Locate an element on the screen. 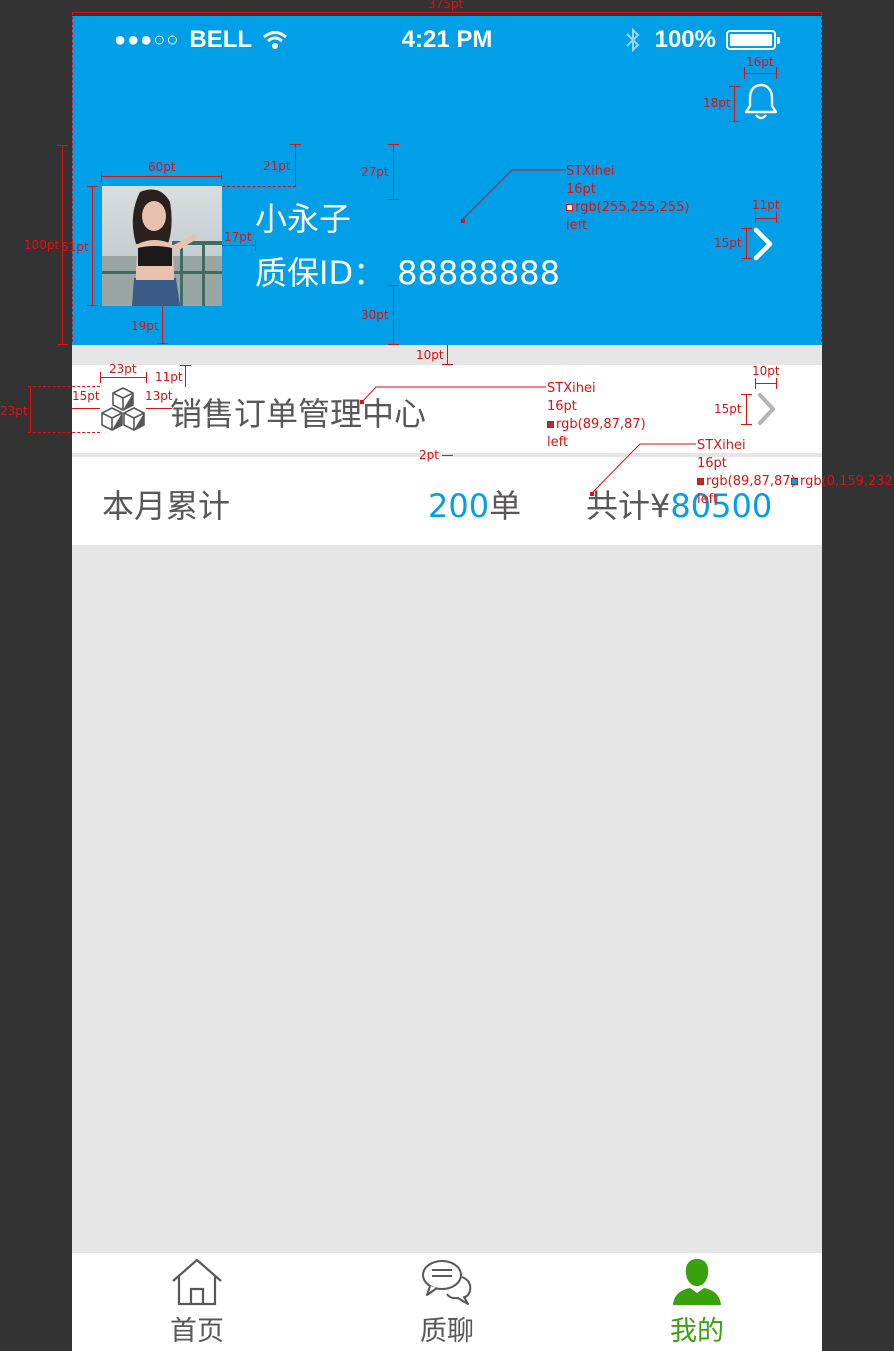 This screenshot has height=1351, width=894. anno-chev-w: 11pt is located at coordinates (766, 205).